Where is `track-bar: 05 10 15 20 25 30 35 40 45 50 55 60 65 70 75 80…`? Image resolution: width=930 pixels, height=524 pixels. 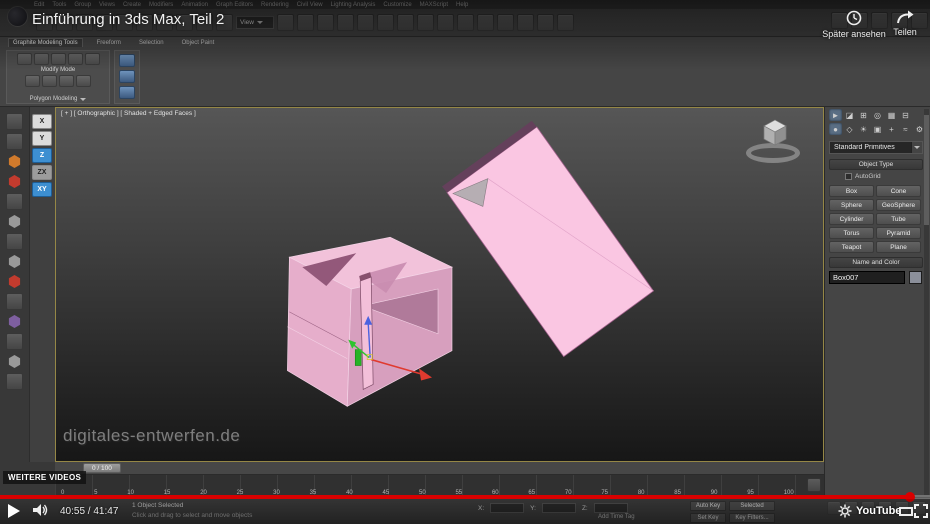 track-bar: 05 10 15 20 25 30 35 40 45 50 55 60 65 70 75 80… is located at coordinates (439, 486).